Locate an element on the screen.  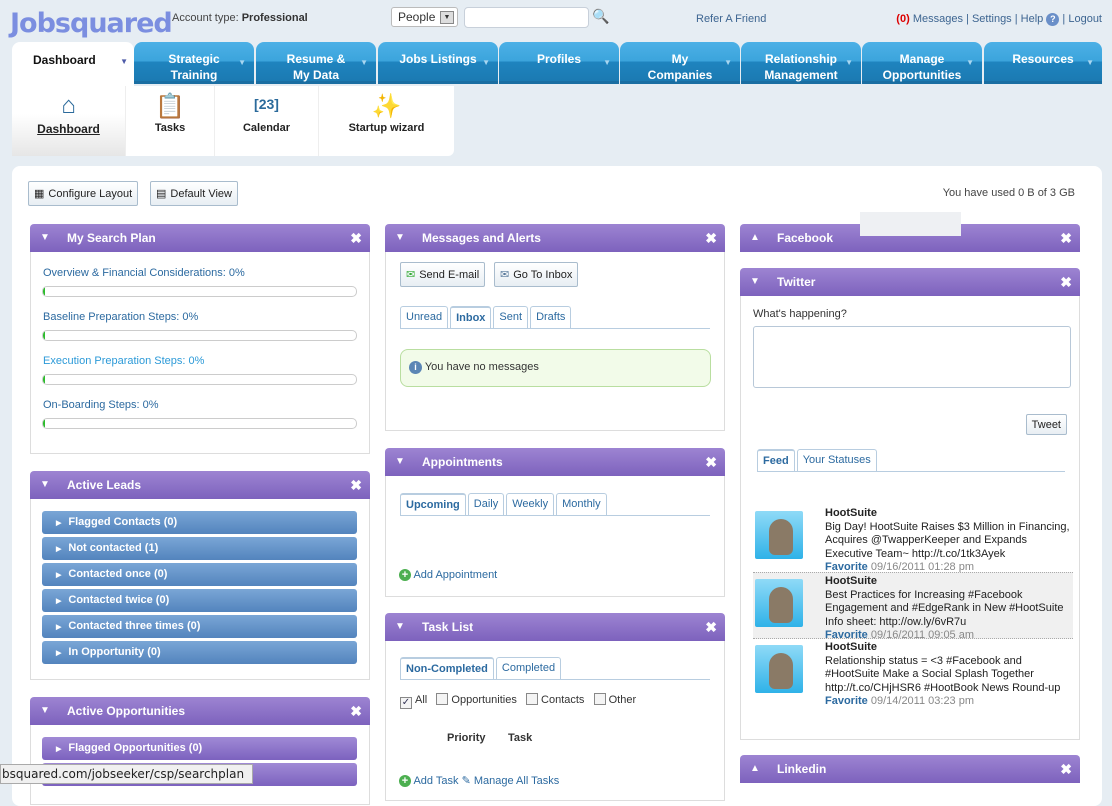
send-email-button: ✉ Send E-mail is located at coordinates (443, 274).